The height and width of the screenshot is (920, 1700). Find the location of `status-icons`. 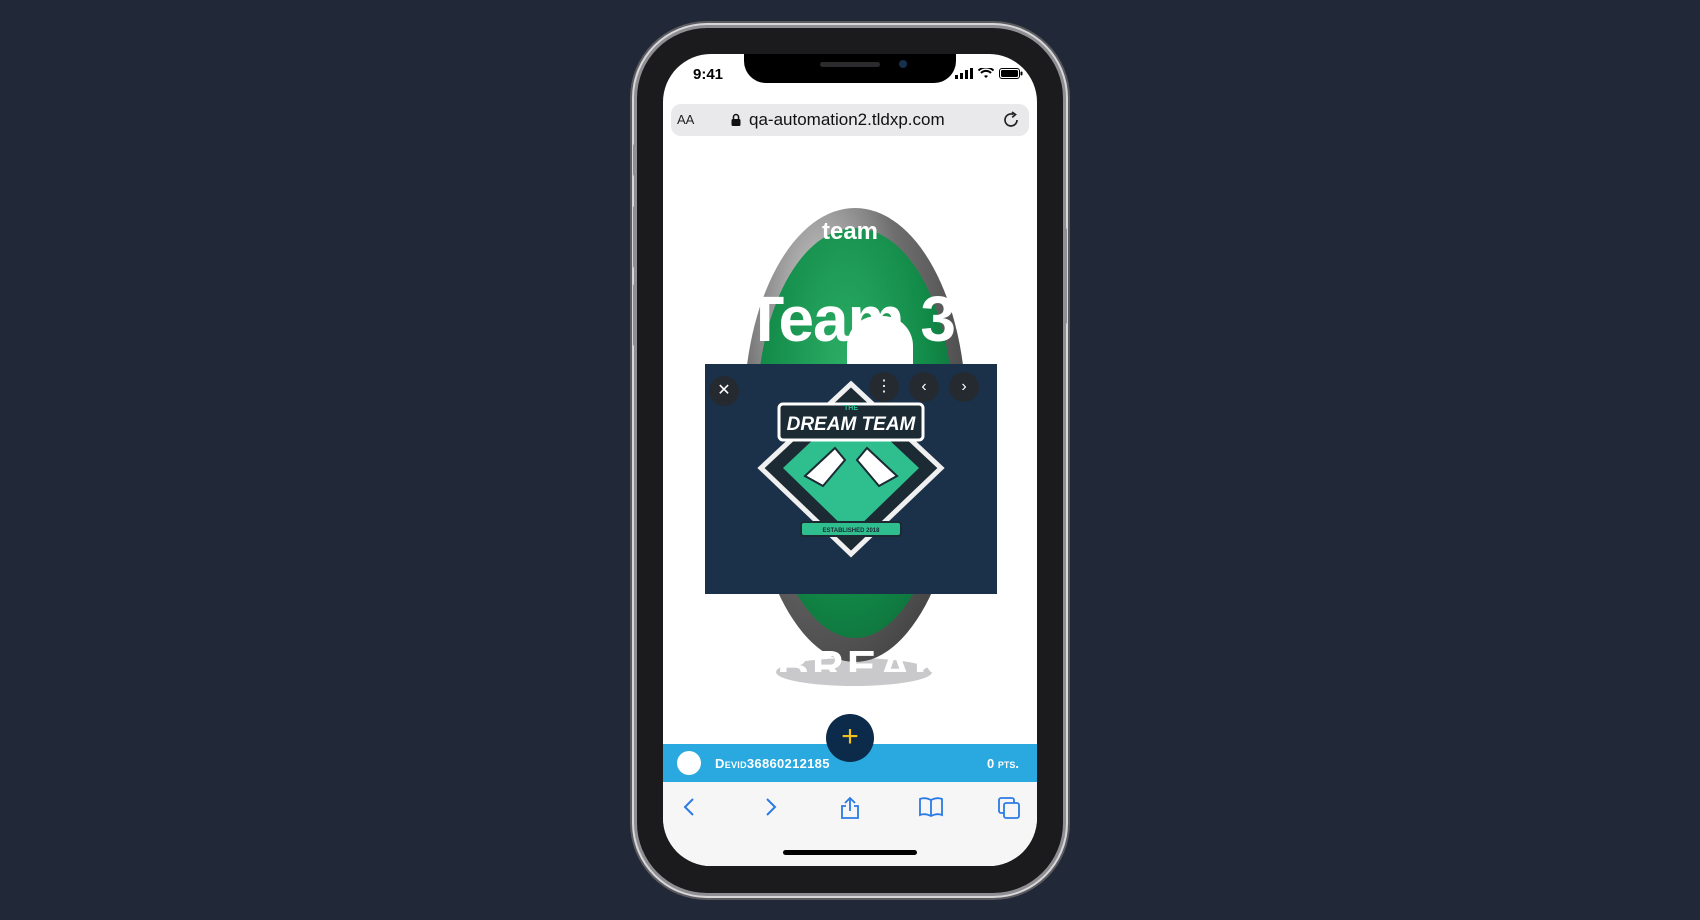

status-icons is located at coordinates (989, 73).